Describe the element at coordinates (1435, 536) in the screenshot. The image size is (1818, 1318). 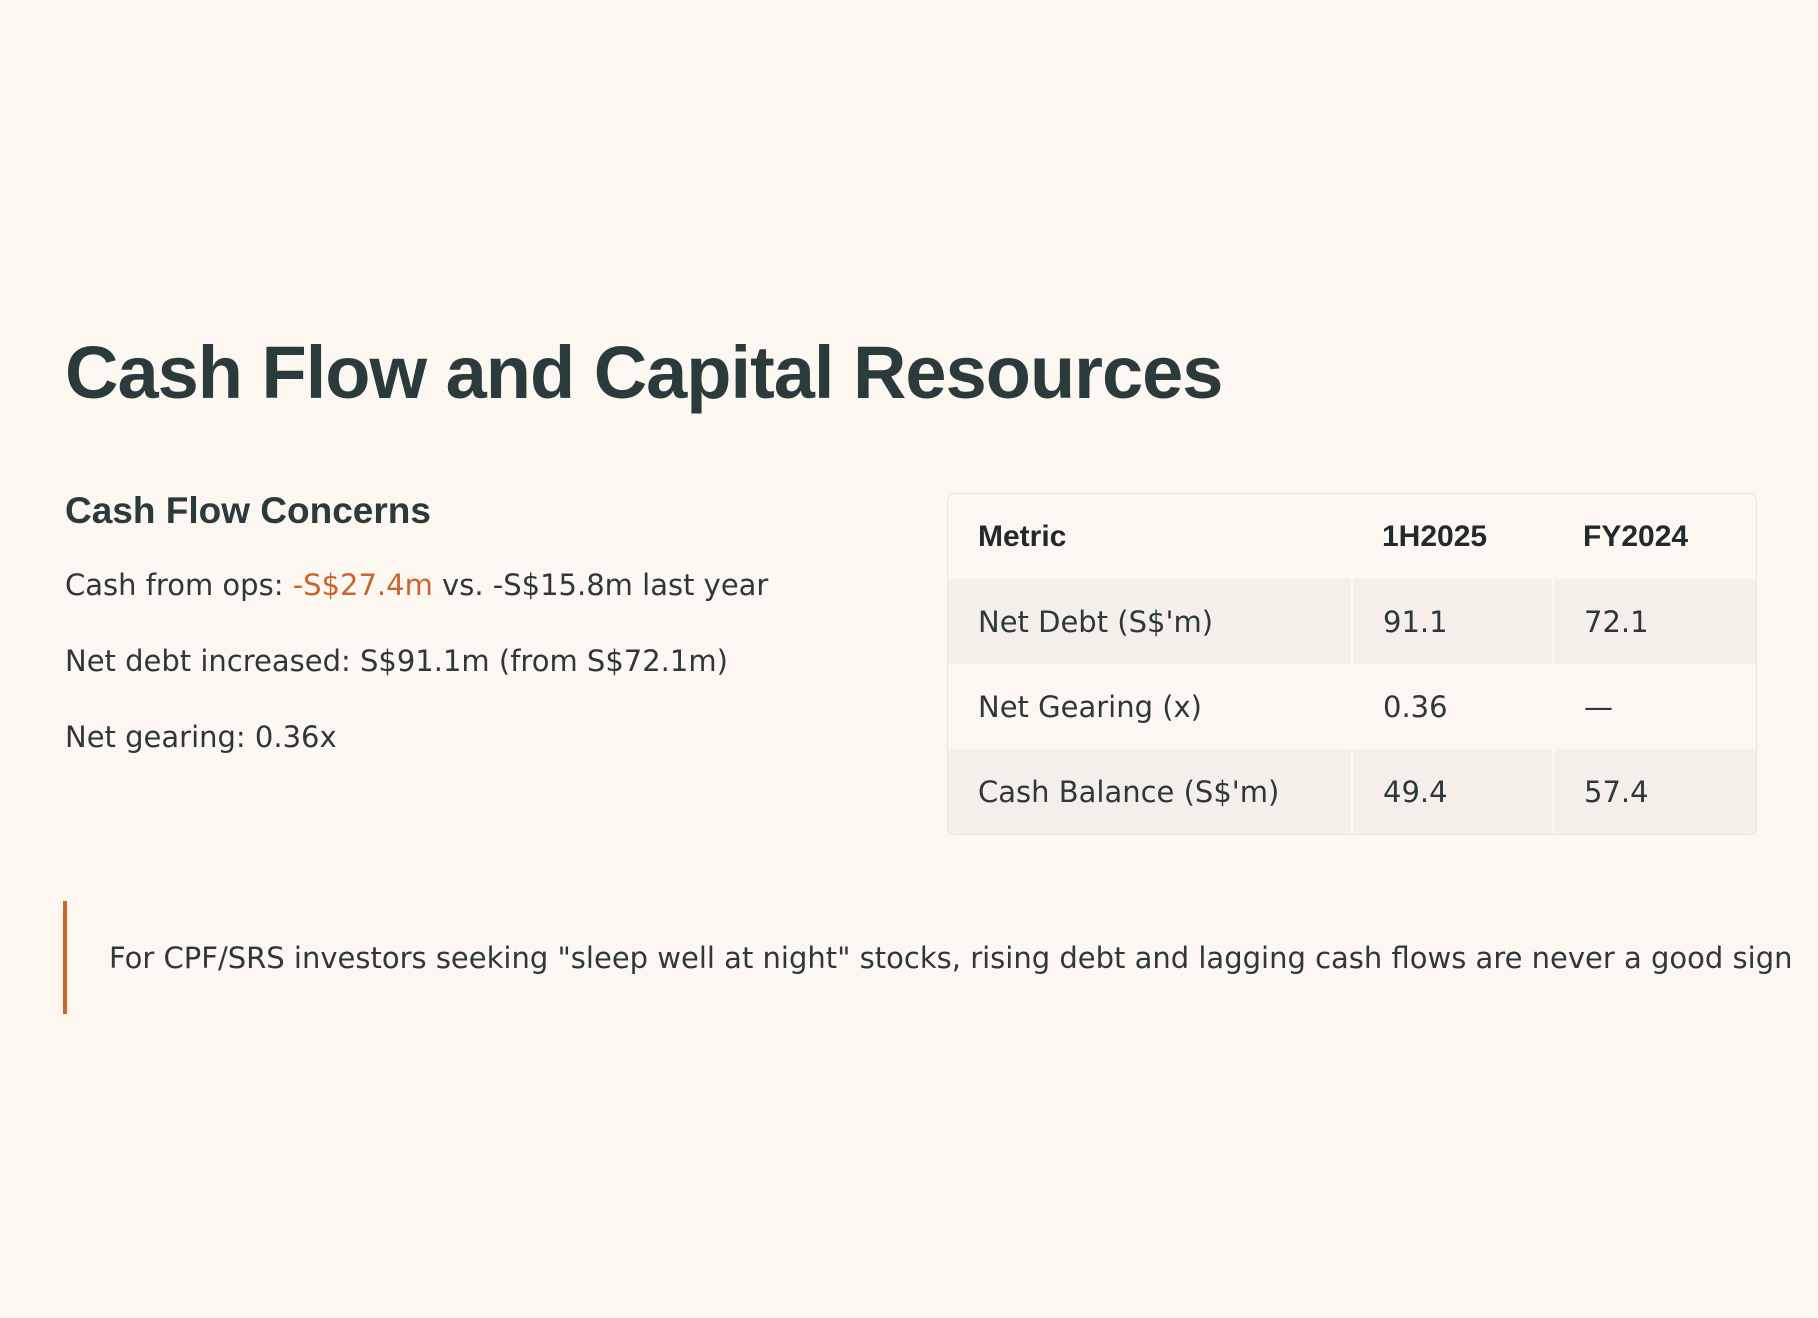
I see `column-header: 1H2025` at that location.